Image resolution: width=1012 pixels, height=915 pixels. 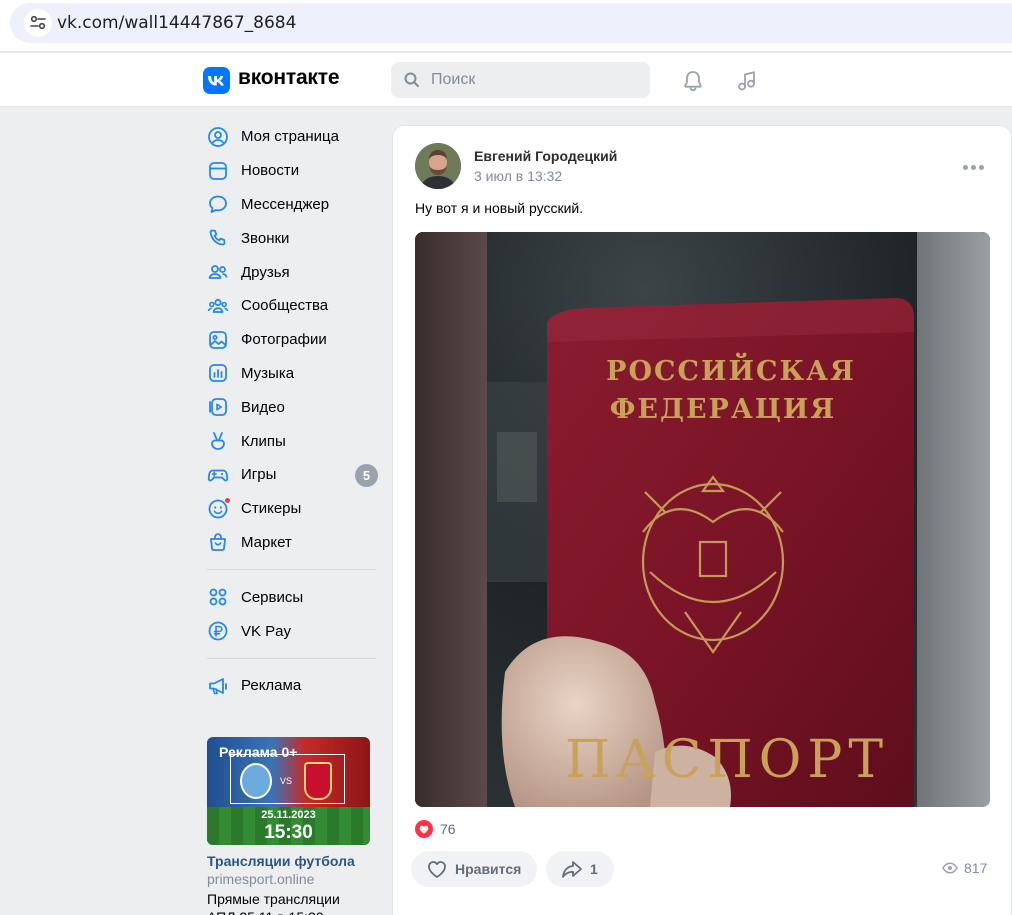 What do you see at coordinates (499, 208) in the screenshot?
I see `post-text: Ну вот я и новый русский.` at bounding box center [499, 208].